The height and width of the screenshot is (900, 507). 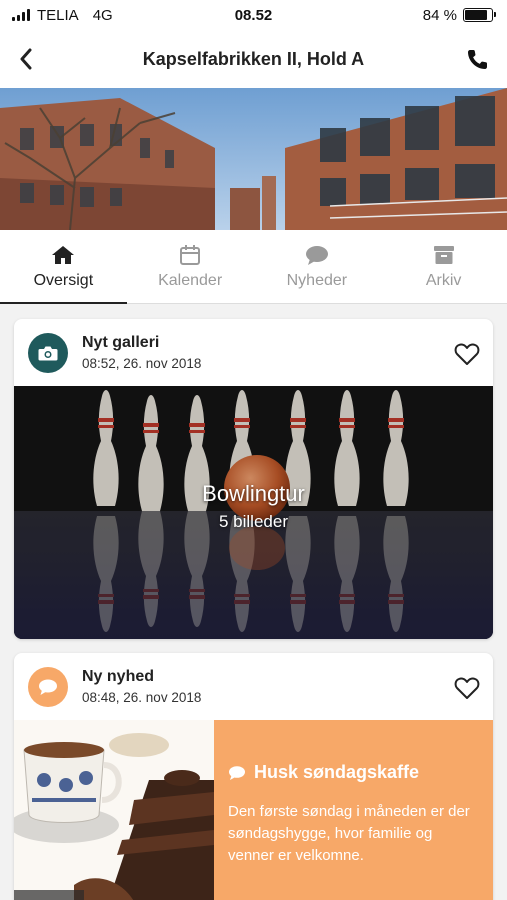 I want to click on news-headline-text: Husk søndagskaffe, so click(x=337, y=772).